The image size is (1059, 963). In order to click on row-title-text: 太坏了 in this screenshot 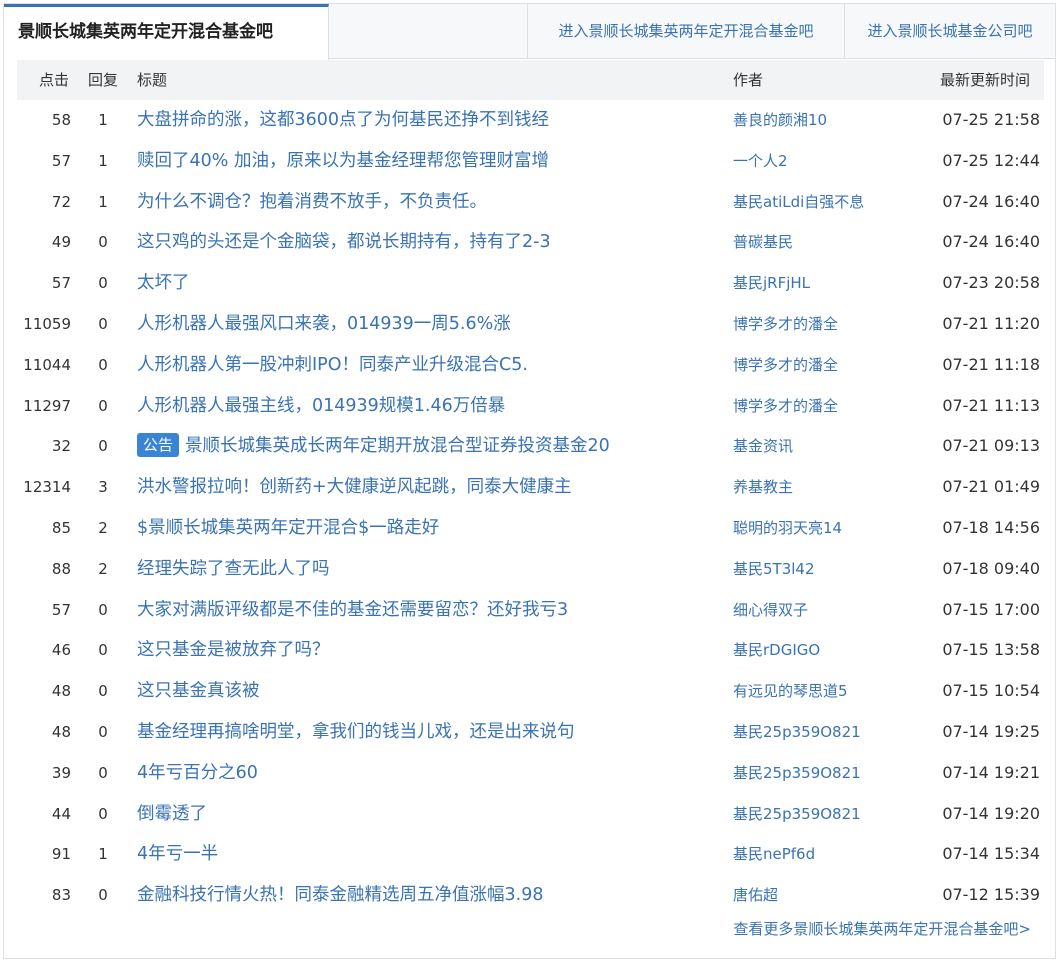, I will do `click(163, 283)`.